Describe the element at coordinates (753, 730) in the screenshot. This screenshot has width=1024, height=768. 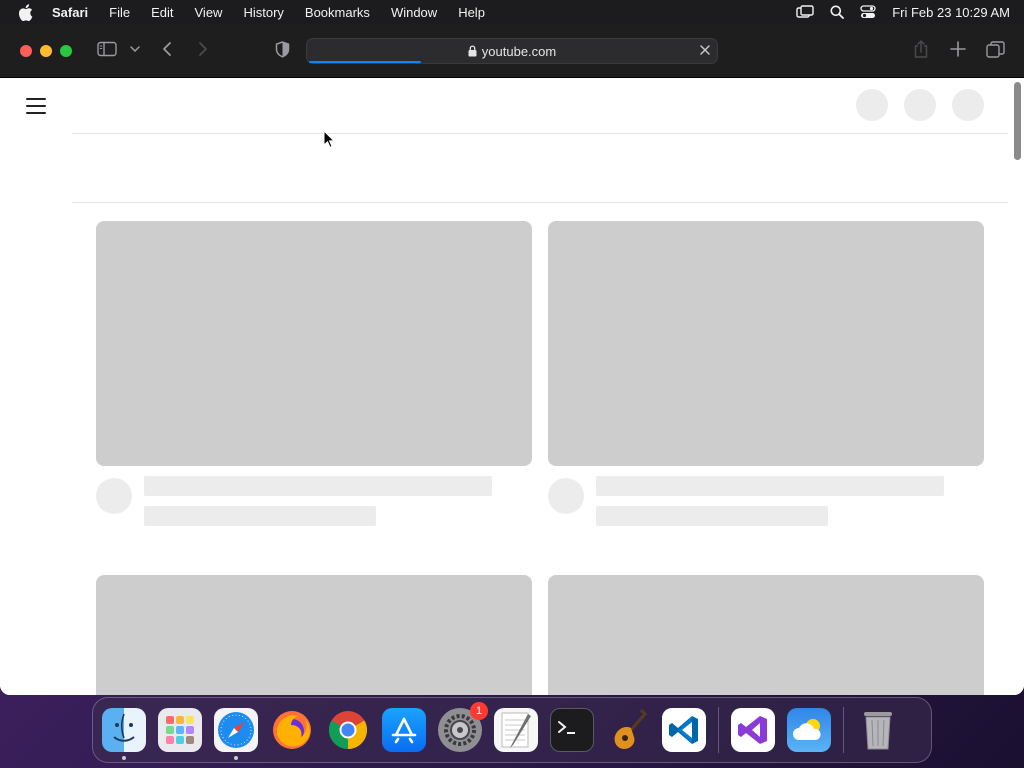
I see `visual-studio-icon` at that location.